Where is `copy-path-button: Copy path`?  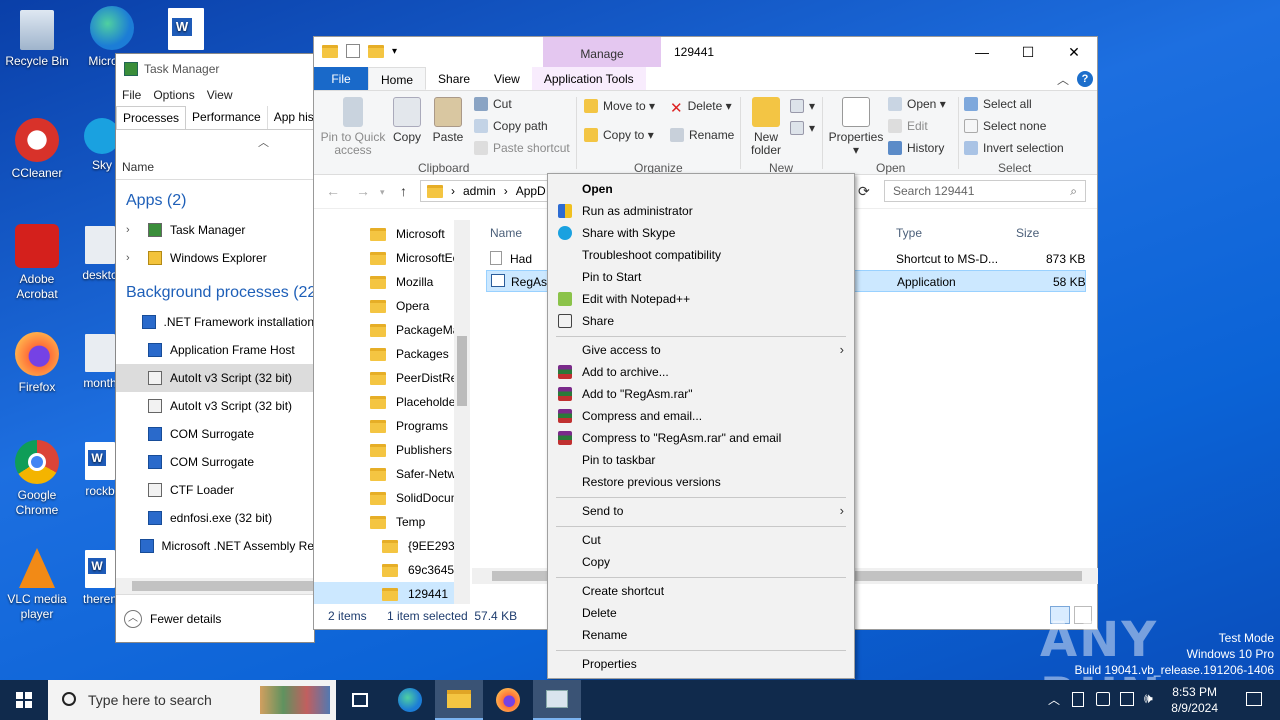 copy-path-button: Copy path is located at coordinates (511, 126).